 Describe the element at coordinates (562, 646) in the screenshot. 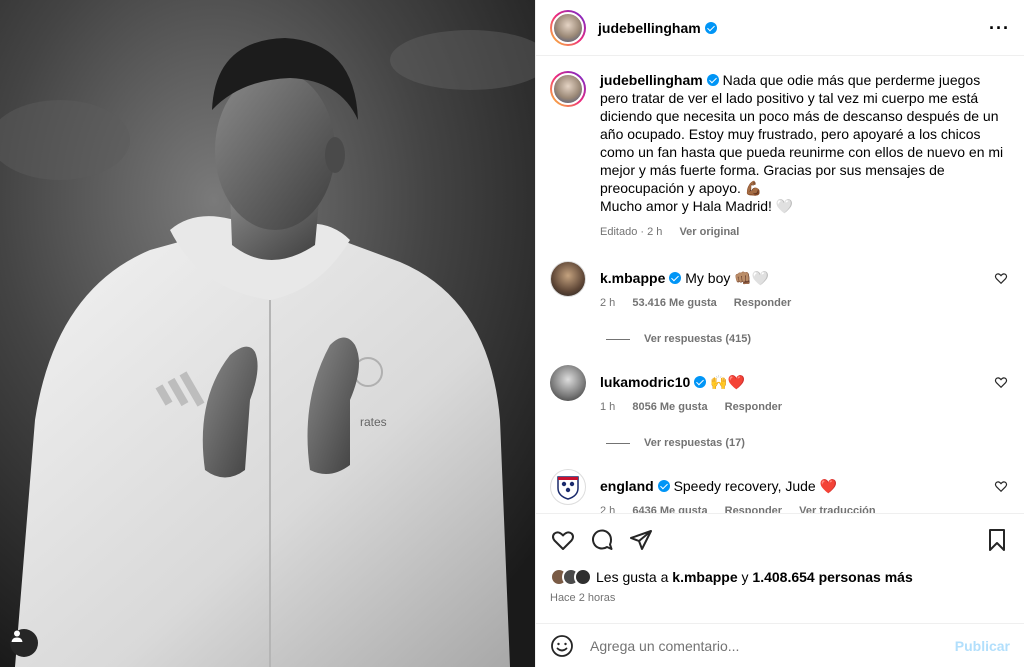

I see `emoji-icon` at that location.